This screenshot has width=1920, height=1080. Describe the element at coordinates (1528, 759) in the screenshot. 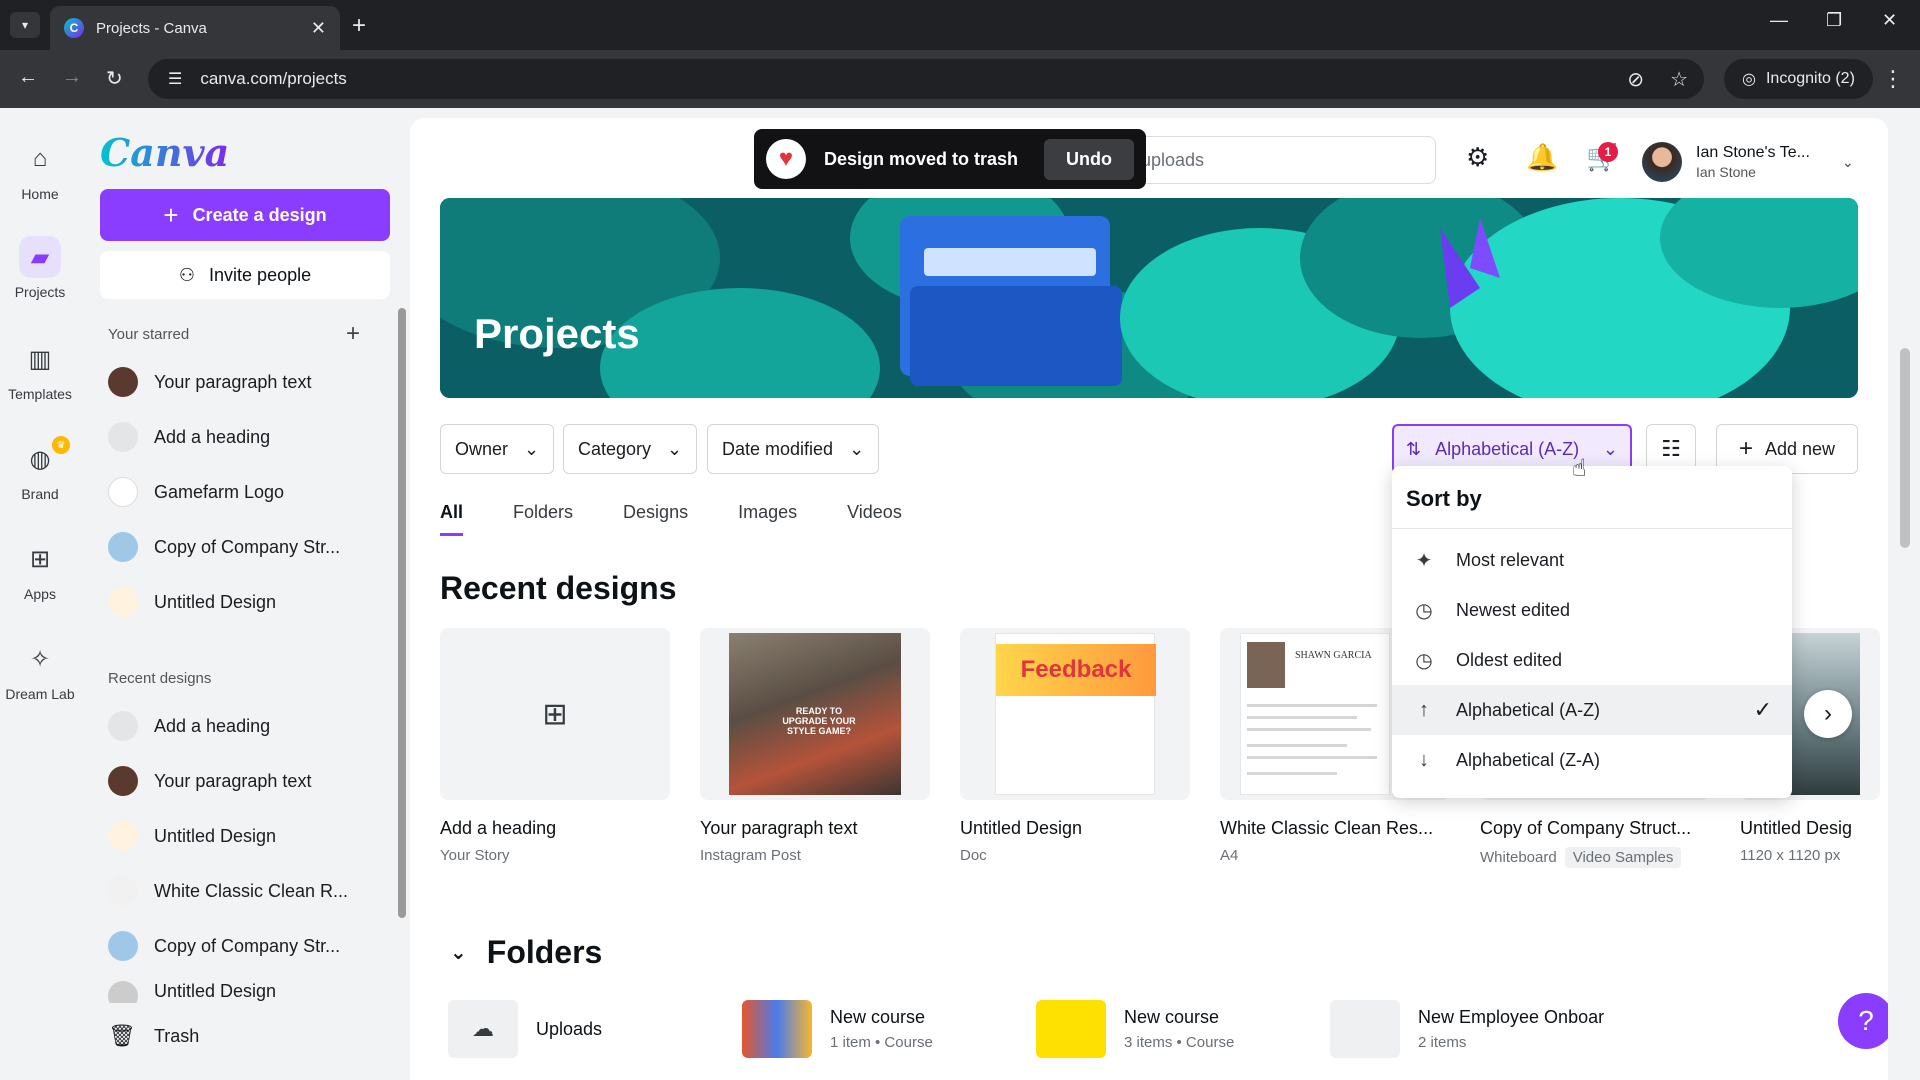

I see `sort-option-label: Alphabetical (Z-A)` at that location.